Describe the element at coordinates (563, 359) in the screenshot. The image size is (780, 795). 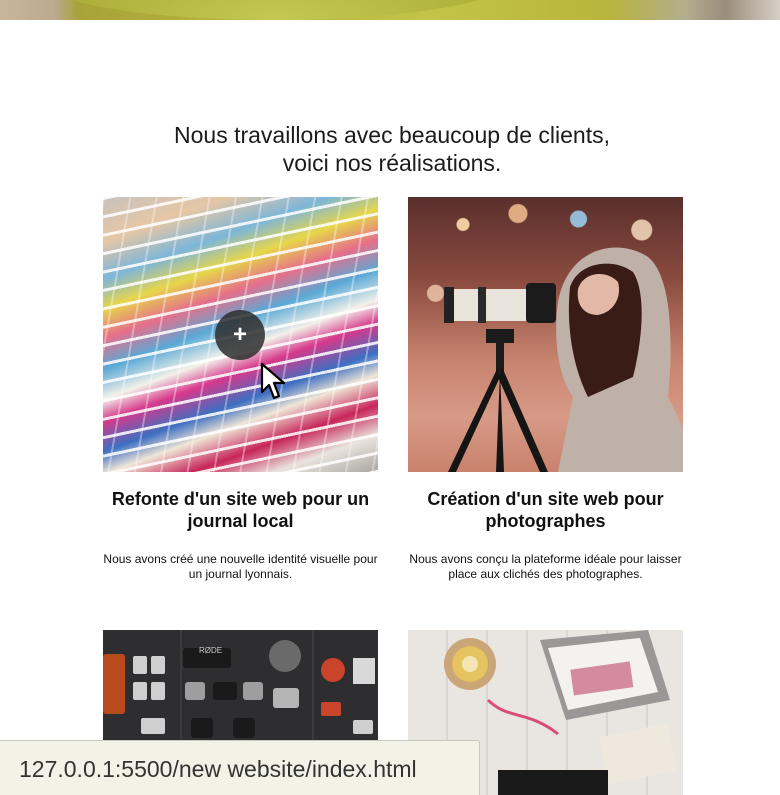
I see `camera-tripod-icon` at that location.